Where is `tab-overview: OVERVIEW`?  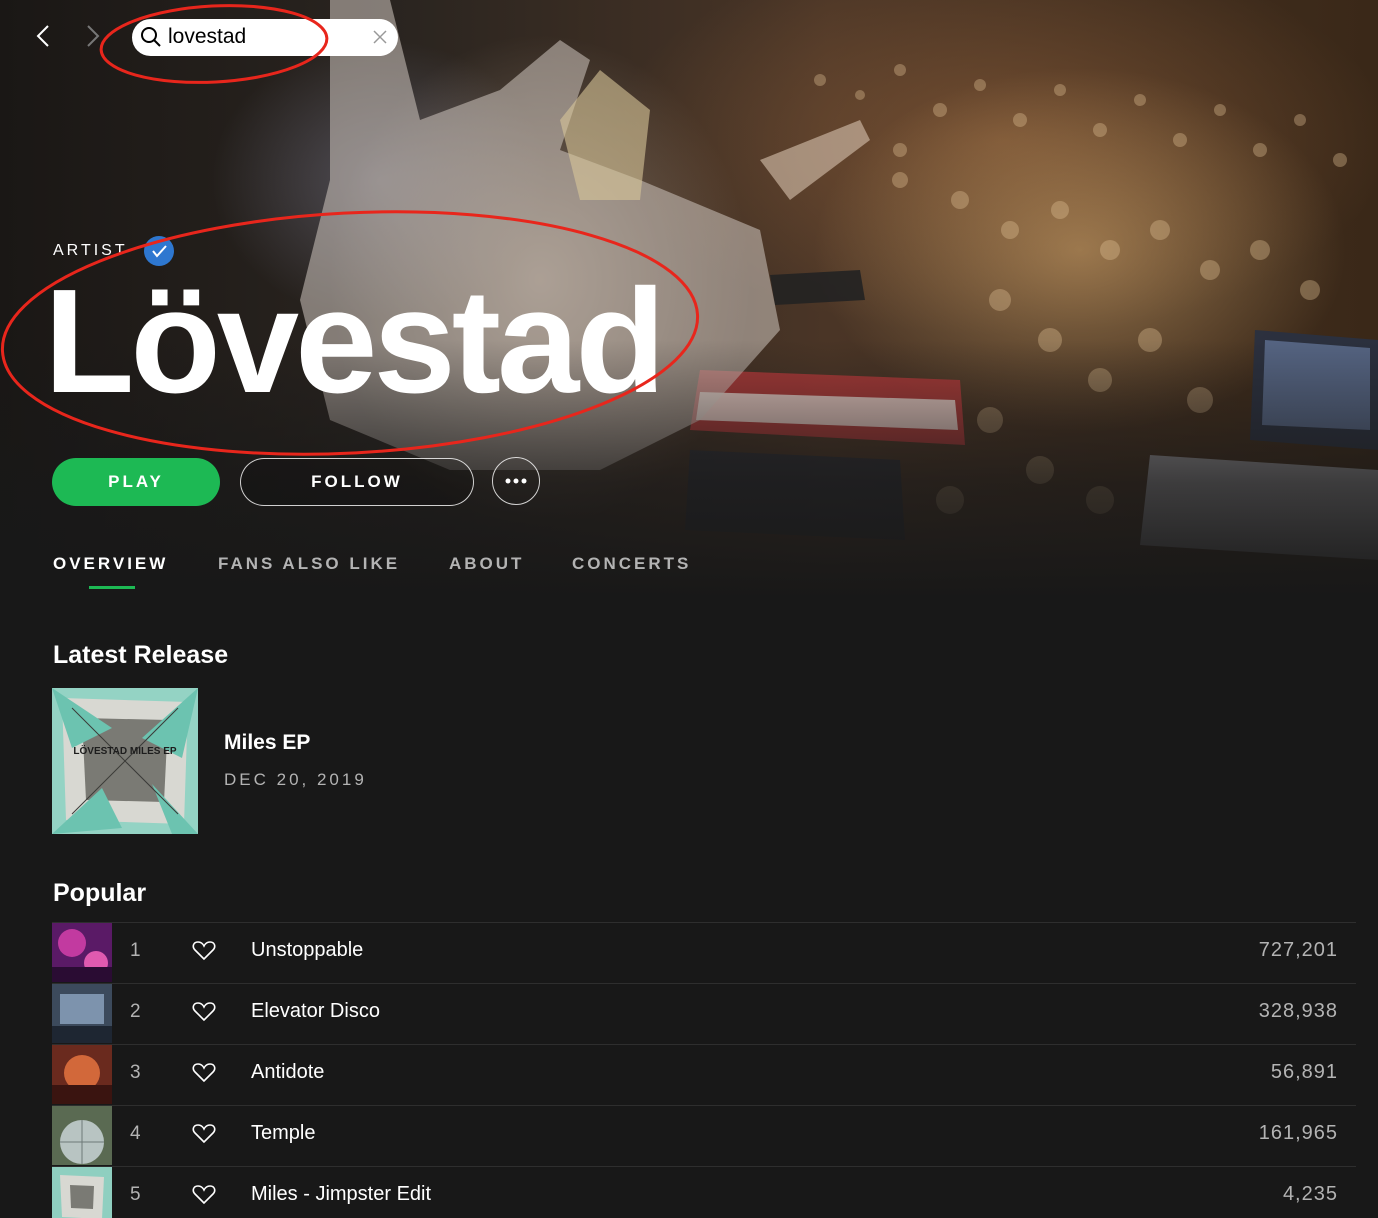 tab-overview: OVERVIEW is located at coordinates (110, 564).